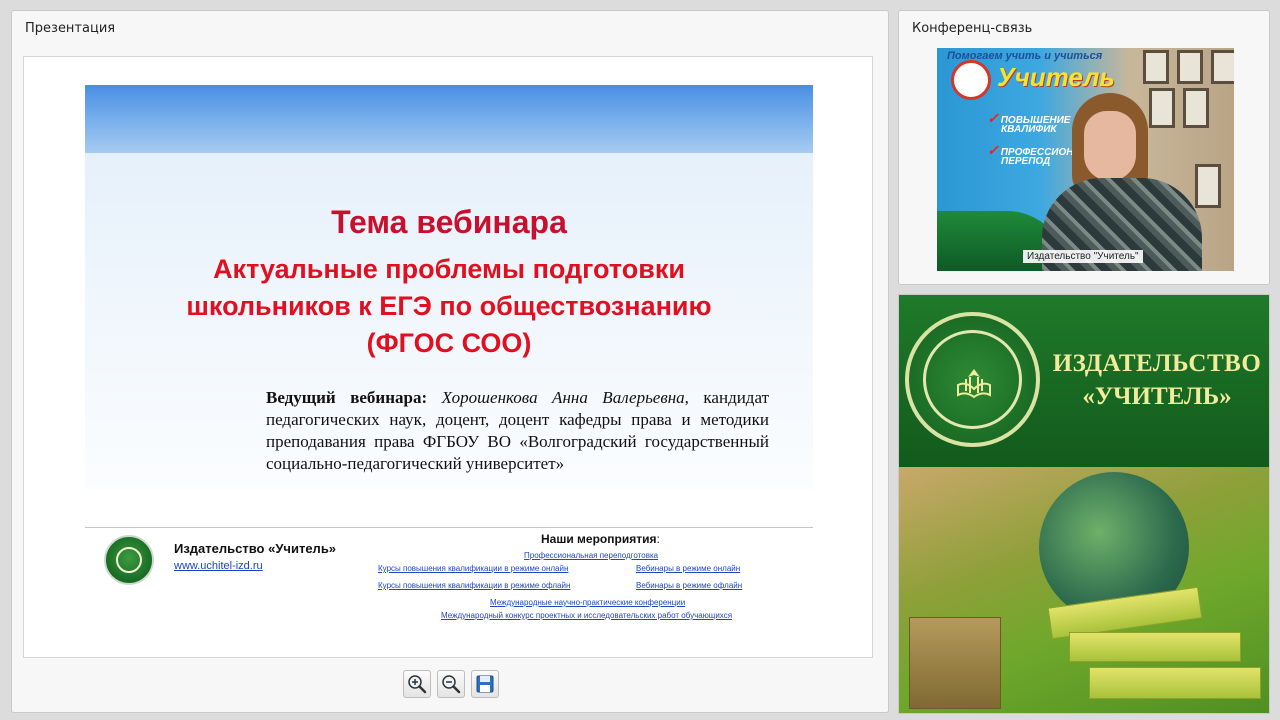 The width and height of the screenshot is (1280, 720). Describe the element at coordinates (689, 585) in the screenshot. I see `event-link-webinars-offline: Вебинары в режиме офлайн` at that location.